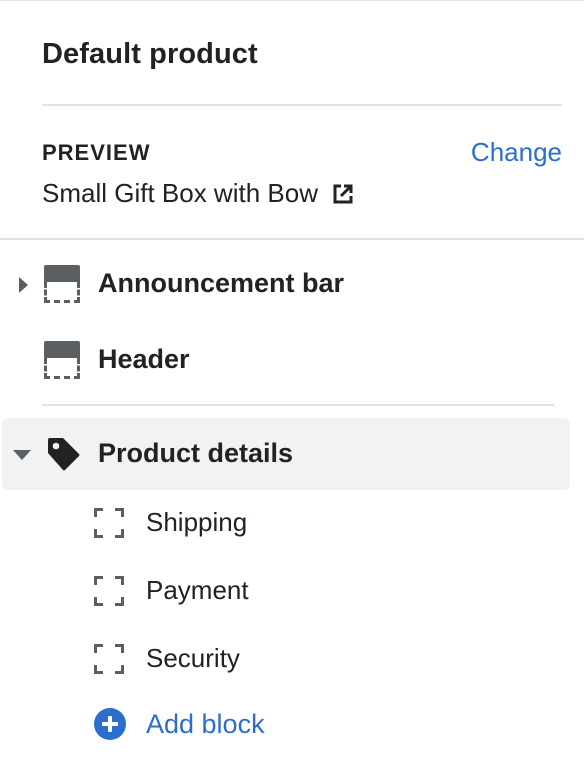 The image size is (584, 766). What do you see at coordinates (292, 0) in the screenshot?
I see `top-border` at bounding box center [292, 0].